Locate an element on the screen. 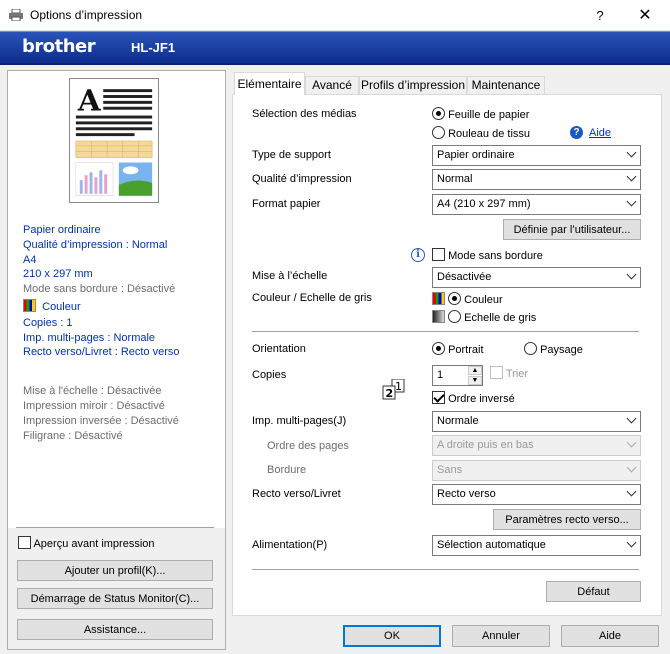 The height and width of the screenshot is (654, 670). page-order-label: Ordre des pages is located at coordinates (308, 446).